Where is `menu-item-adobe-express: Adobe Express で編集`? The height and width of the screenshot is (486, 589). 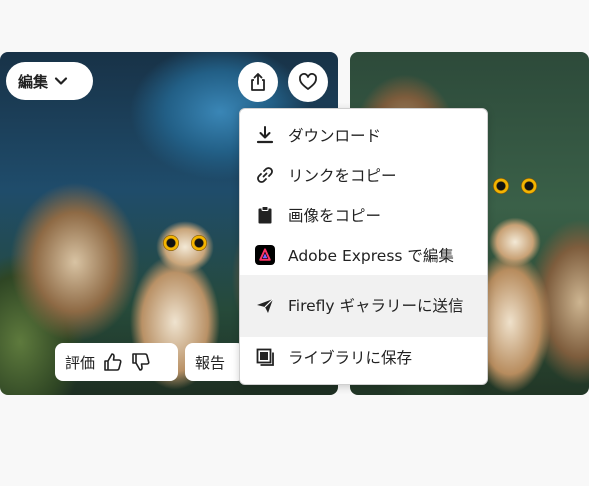
menu-item-adobe-express: Adobe Express で編集 is located at coordinates (363, 255).